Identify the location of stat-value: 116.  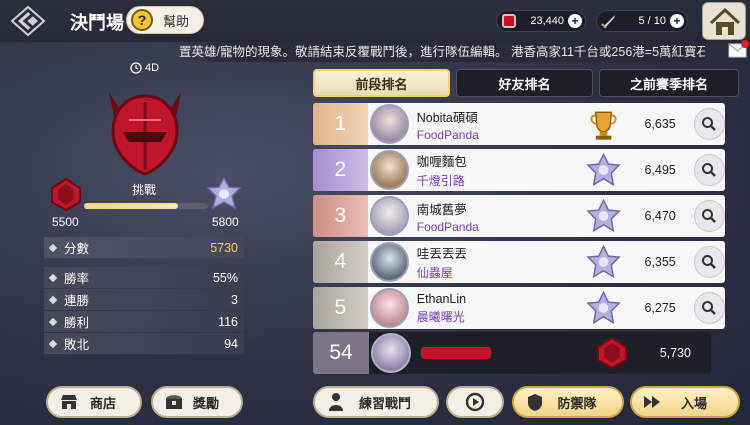
(228, 321).